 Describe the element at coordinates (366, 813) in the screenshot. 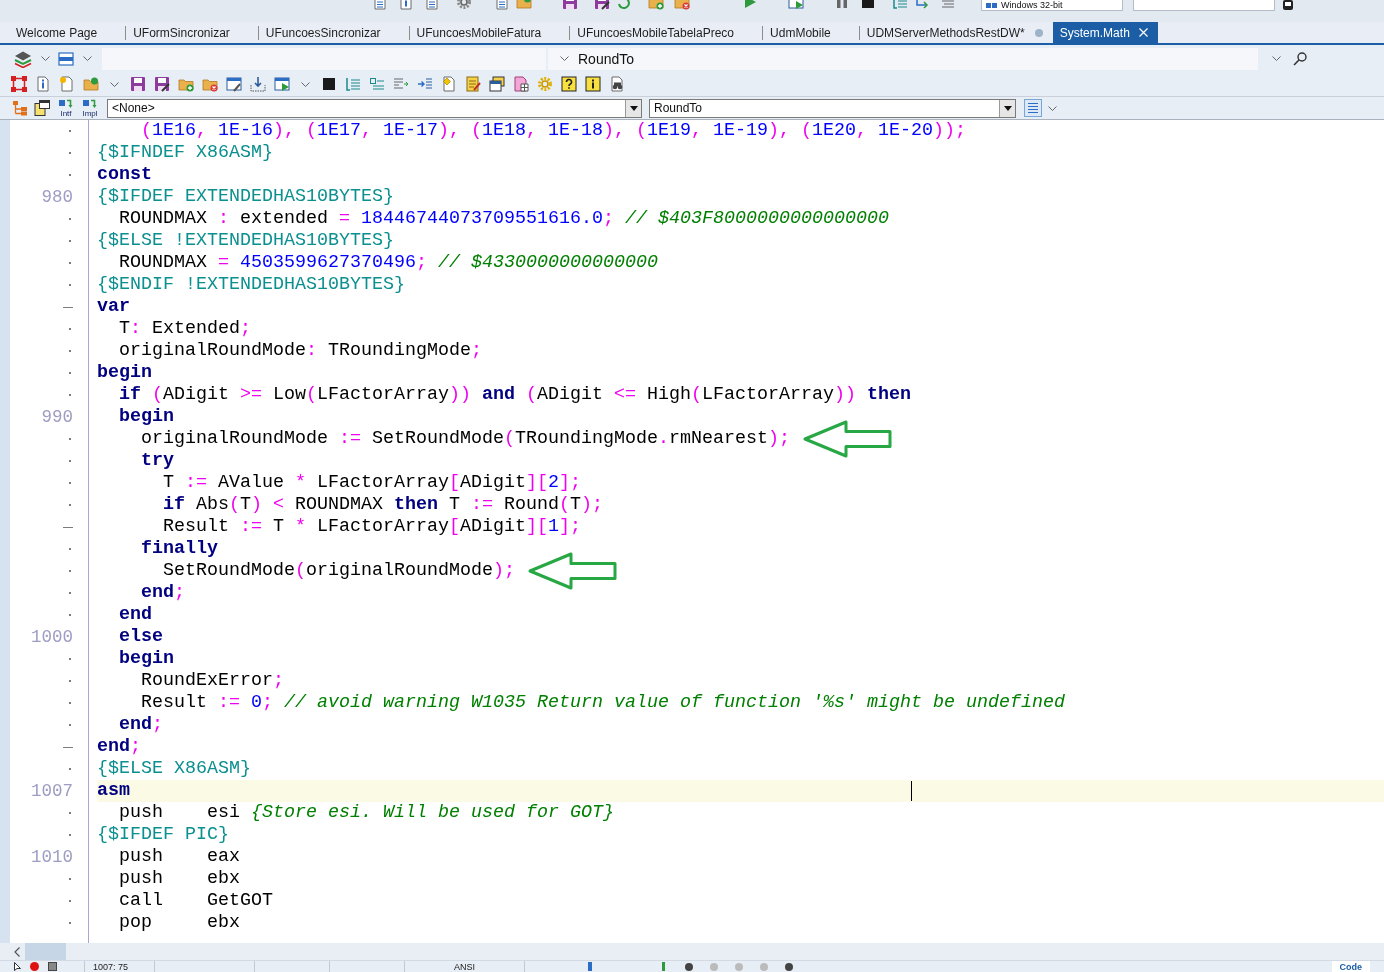

I see `code-line: push esi {Store esi. Will be used for GOT}` at that location.